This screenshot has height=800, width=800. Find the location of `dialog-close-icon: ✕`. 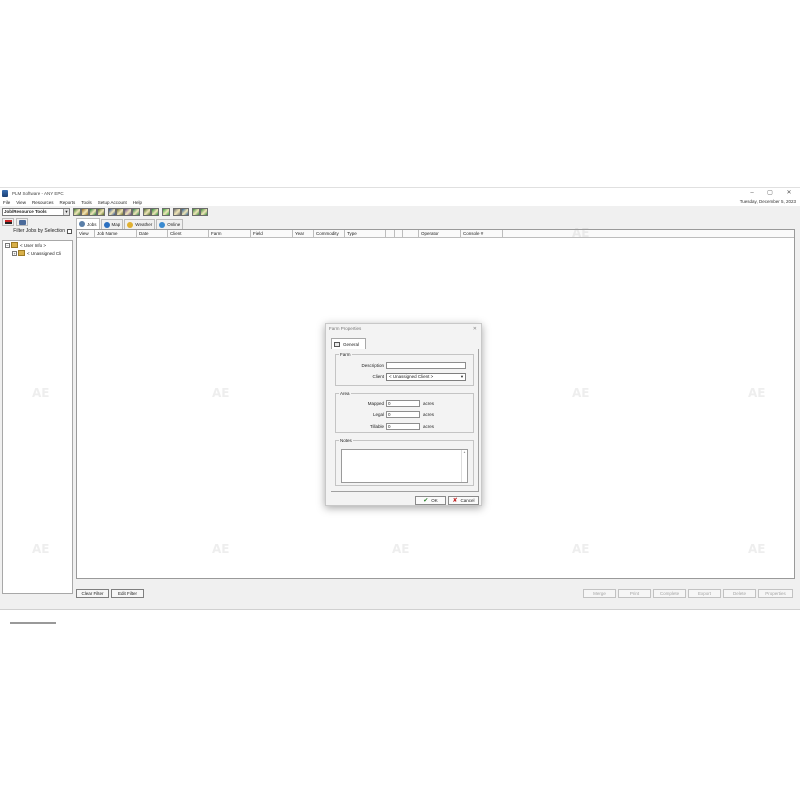

dialog-close-icon: ✕ is located at coordinates (475, 329).